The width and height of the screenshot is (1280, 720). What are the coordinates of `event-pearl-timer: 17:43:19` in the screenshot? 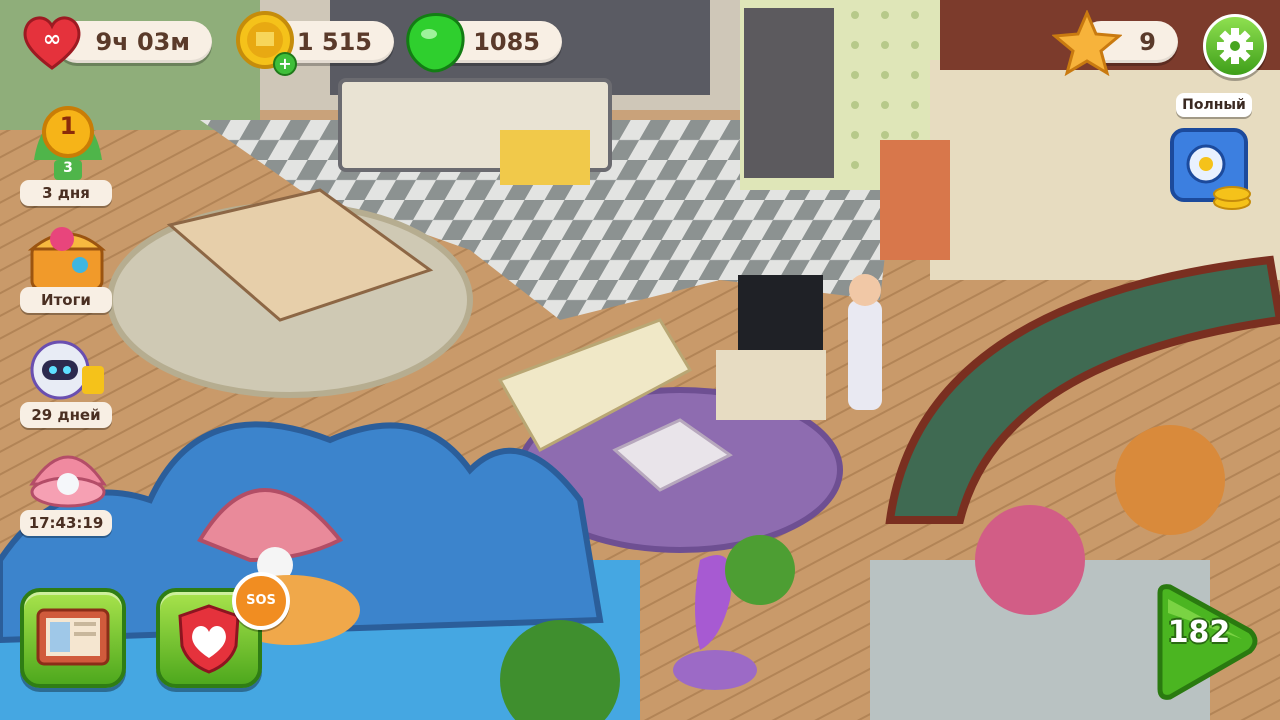 It's located at (66, 523).